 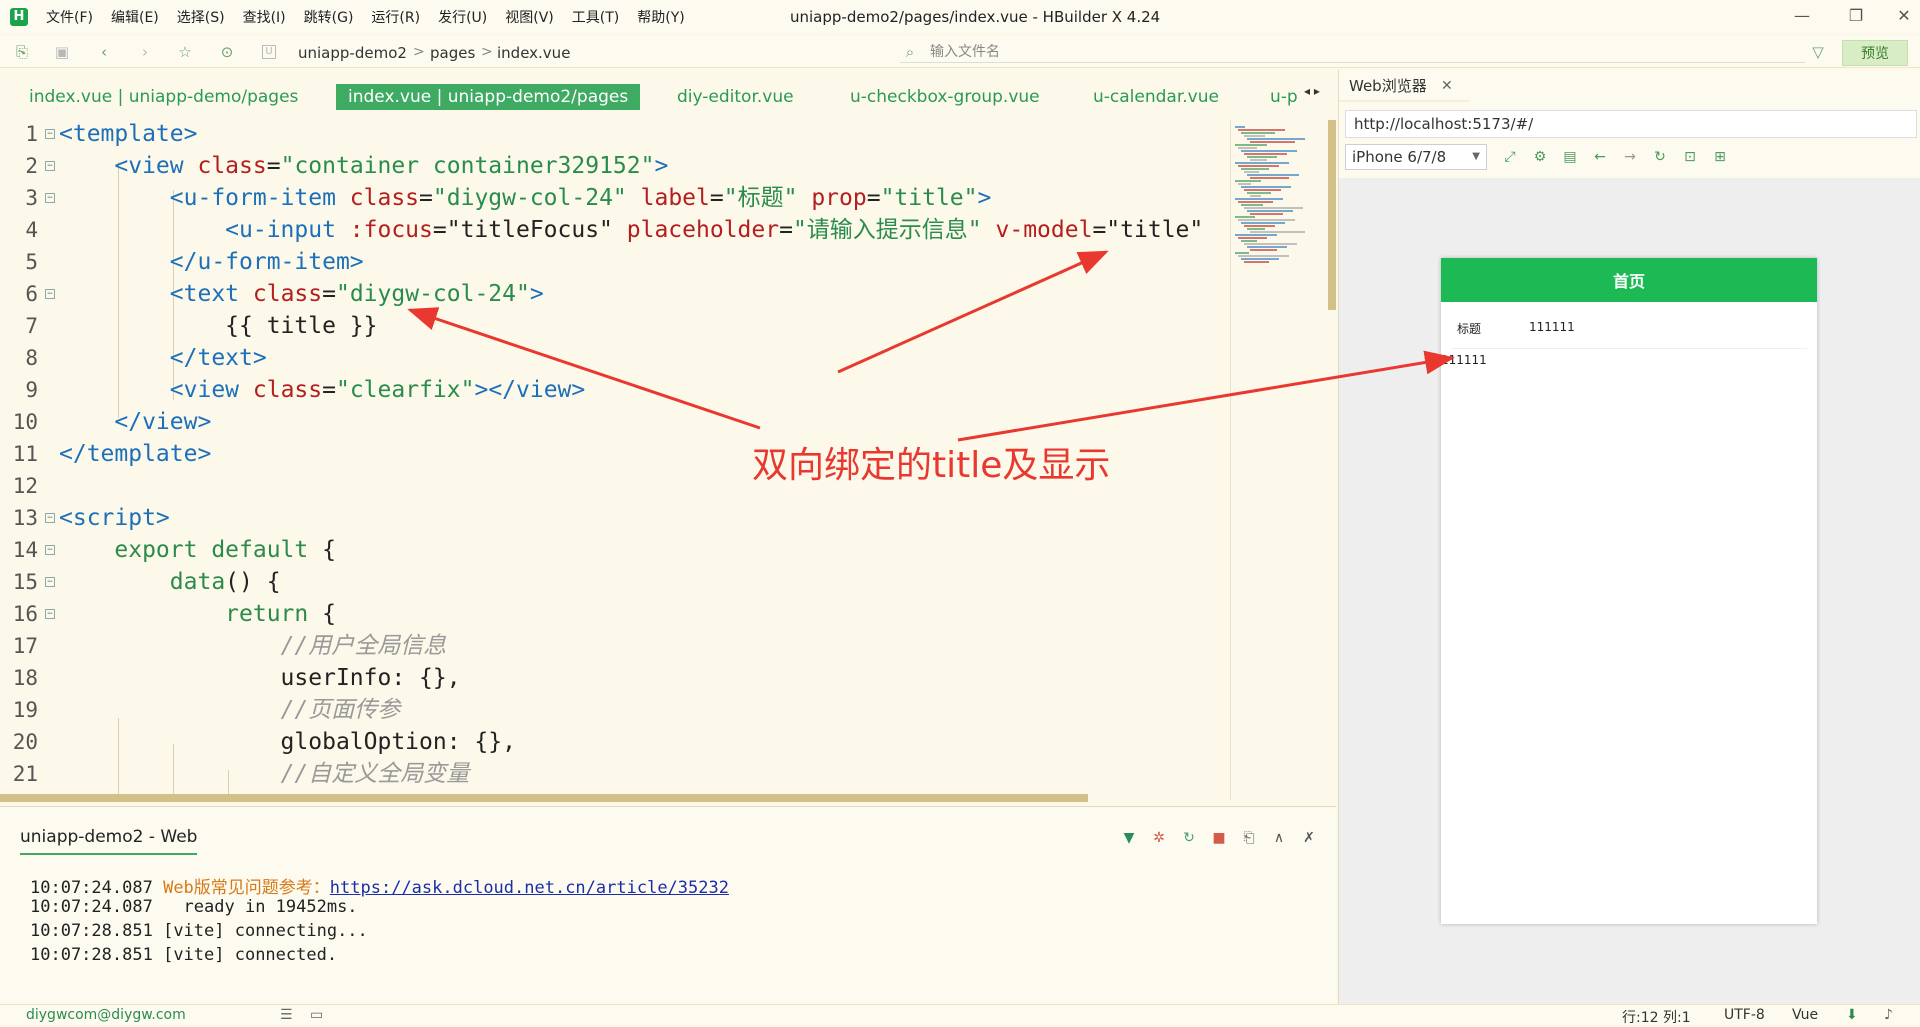 What do you see at coordinates (1664, 327) in the screenshot?
I see `title-input` at bounding box center [1664, 327].